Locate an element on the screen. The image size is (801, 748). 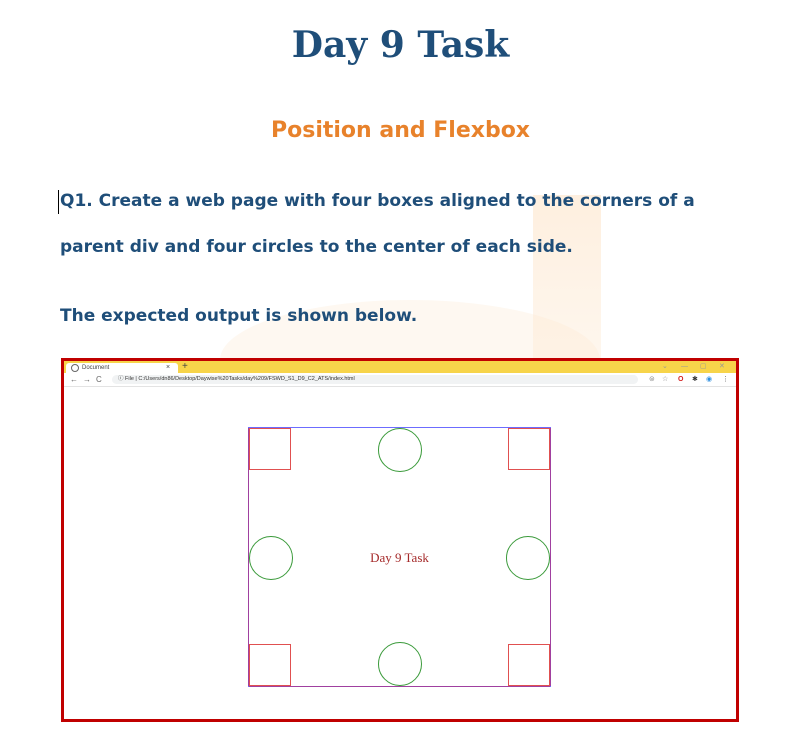
parent-bottom-edge is located at coordinates (399, 686).